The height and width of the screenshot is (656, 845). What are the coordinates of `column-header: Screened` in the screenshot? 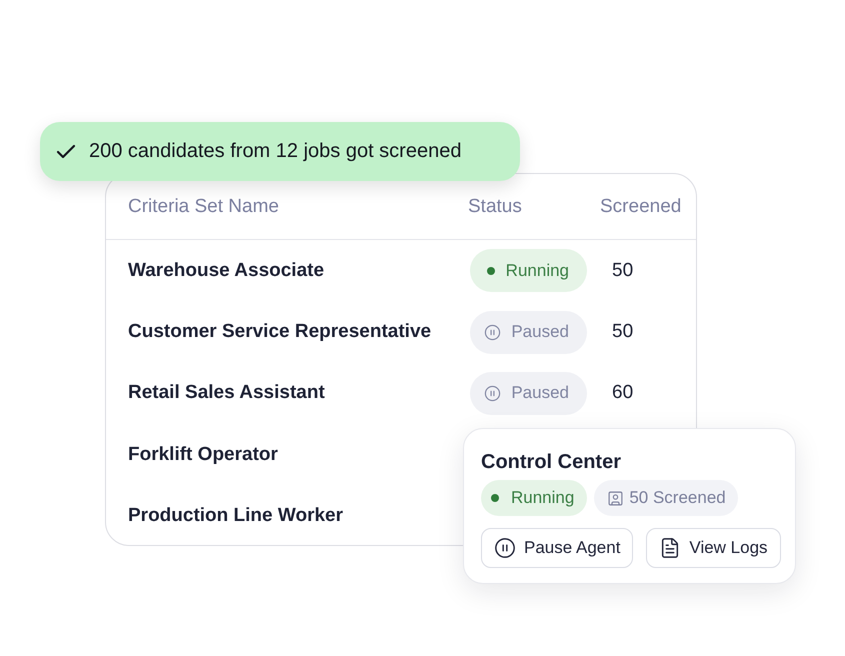 It's located at (641, 207).